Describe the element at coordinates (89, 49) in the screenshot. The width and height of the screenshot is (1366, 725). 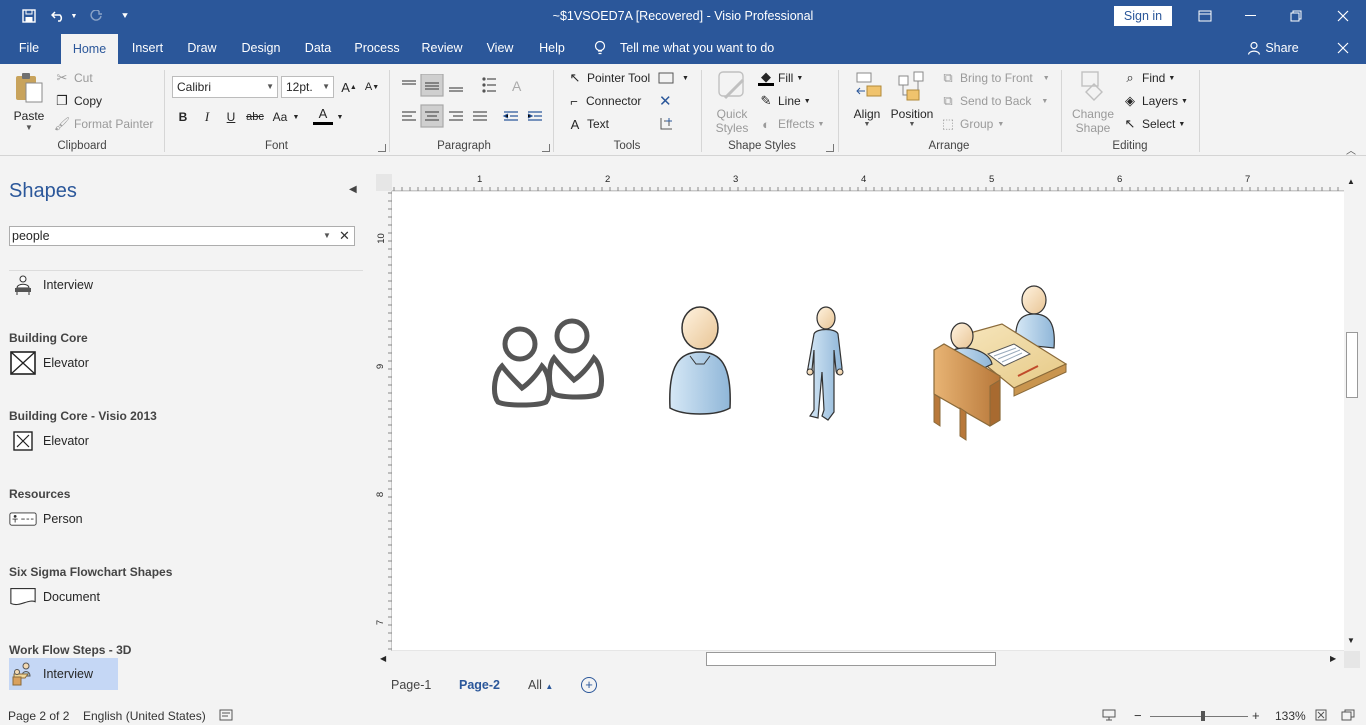
I see `tab-home: Home` at that location.